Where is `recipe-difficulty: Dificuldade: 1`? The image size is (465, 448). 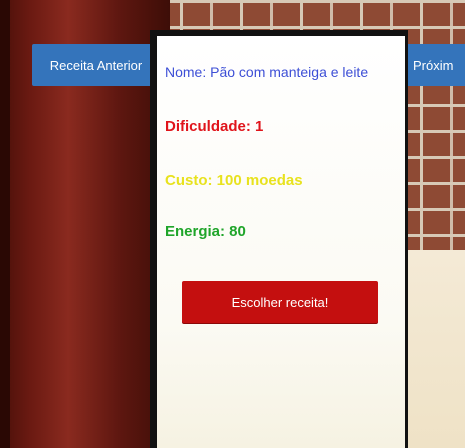 recipe-difficulty: Dificuldade: 1 is located at coordinates (214, 126).